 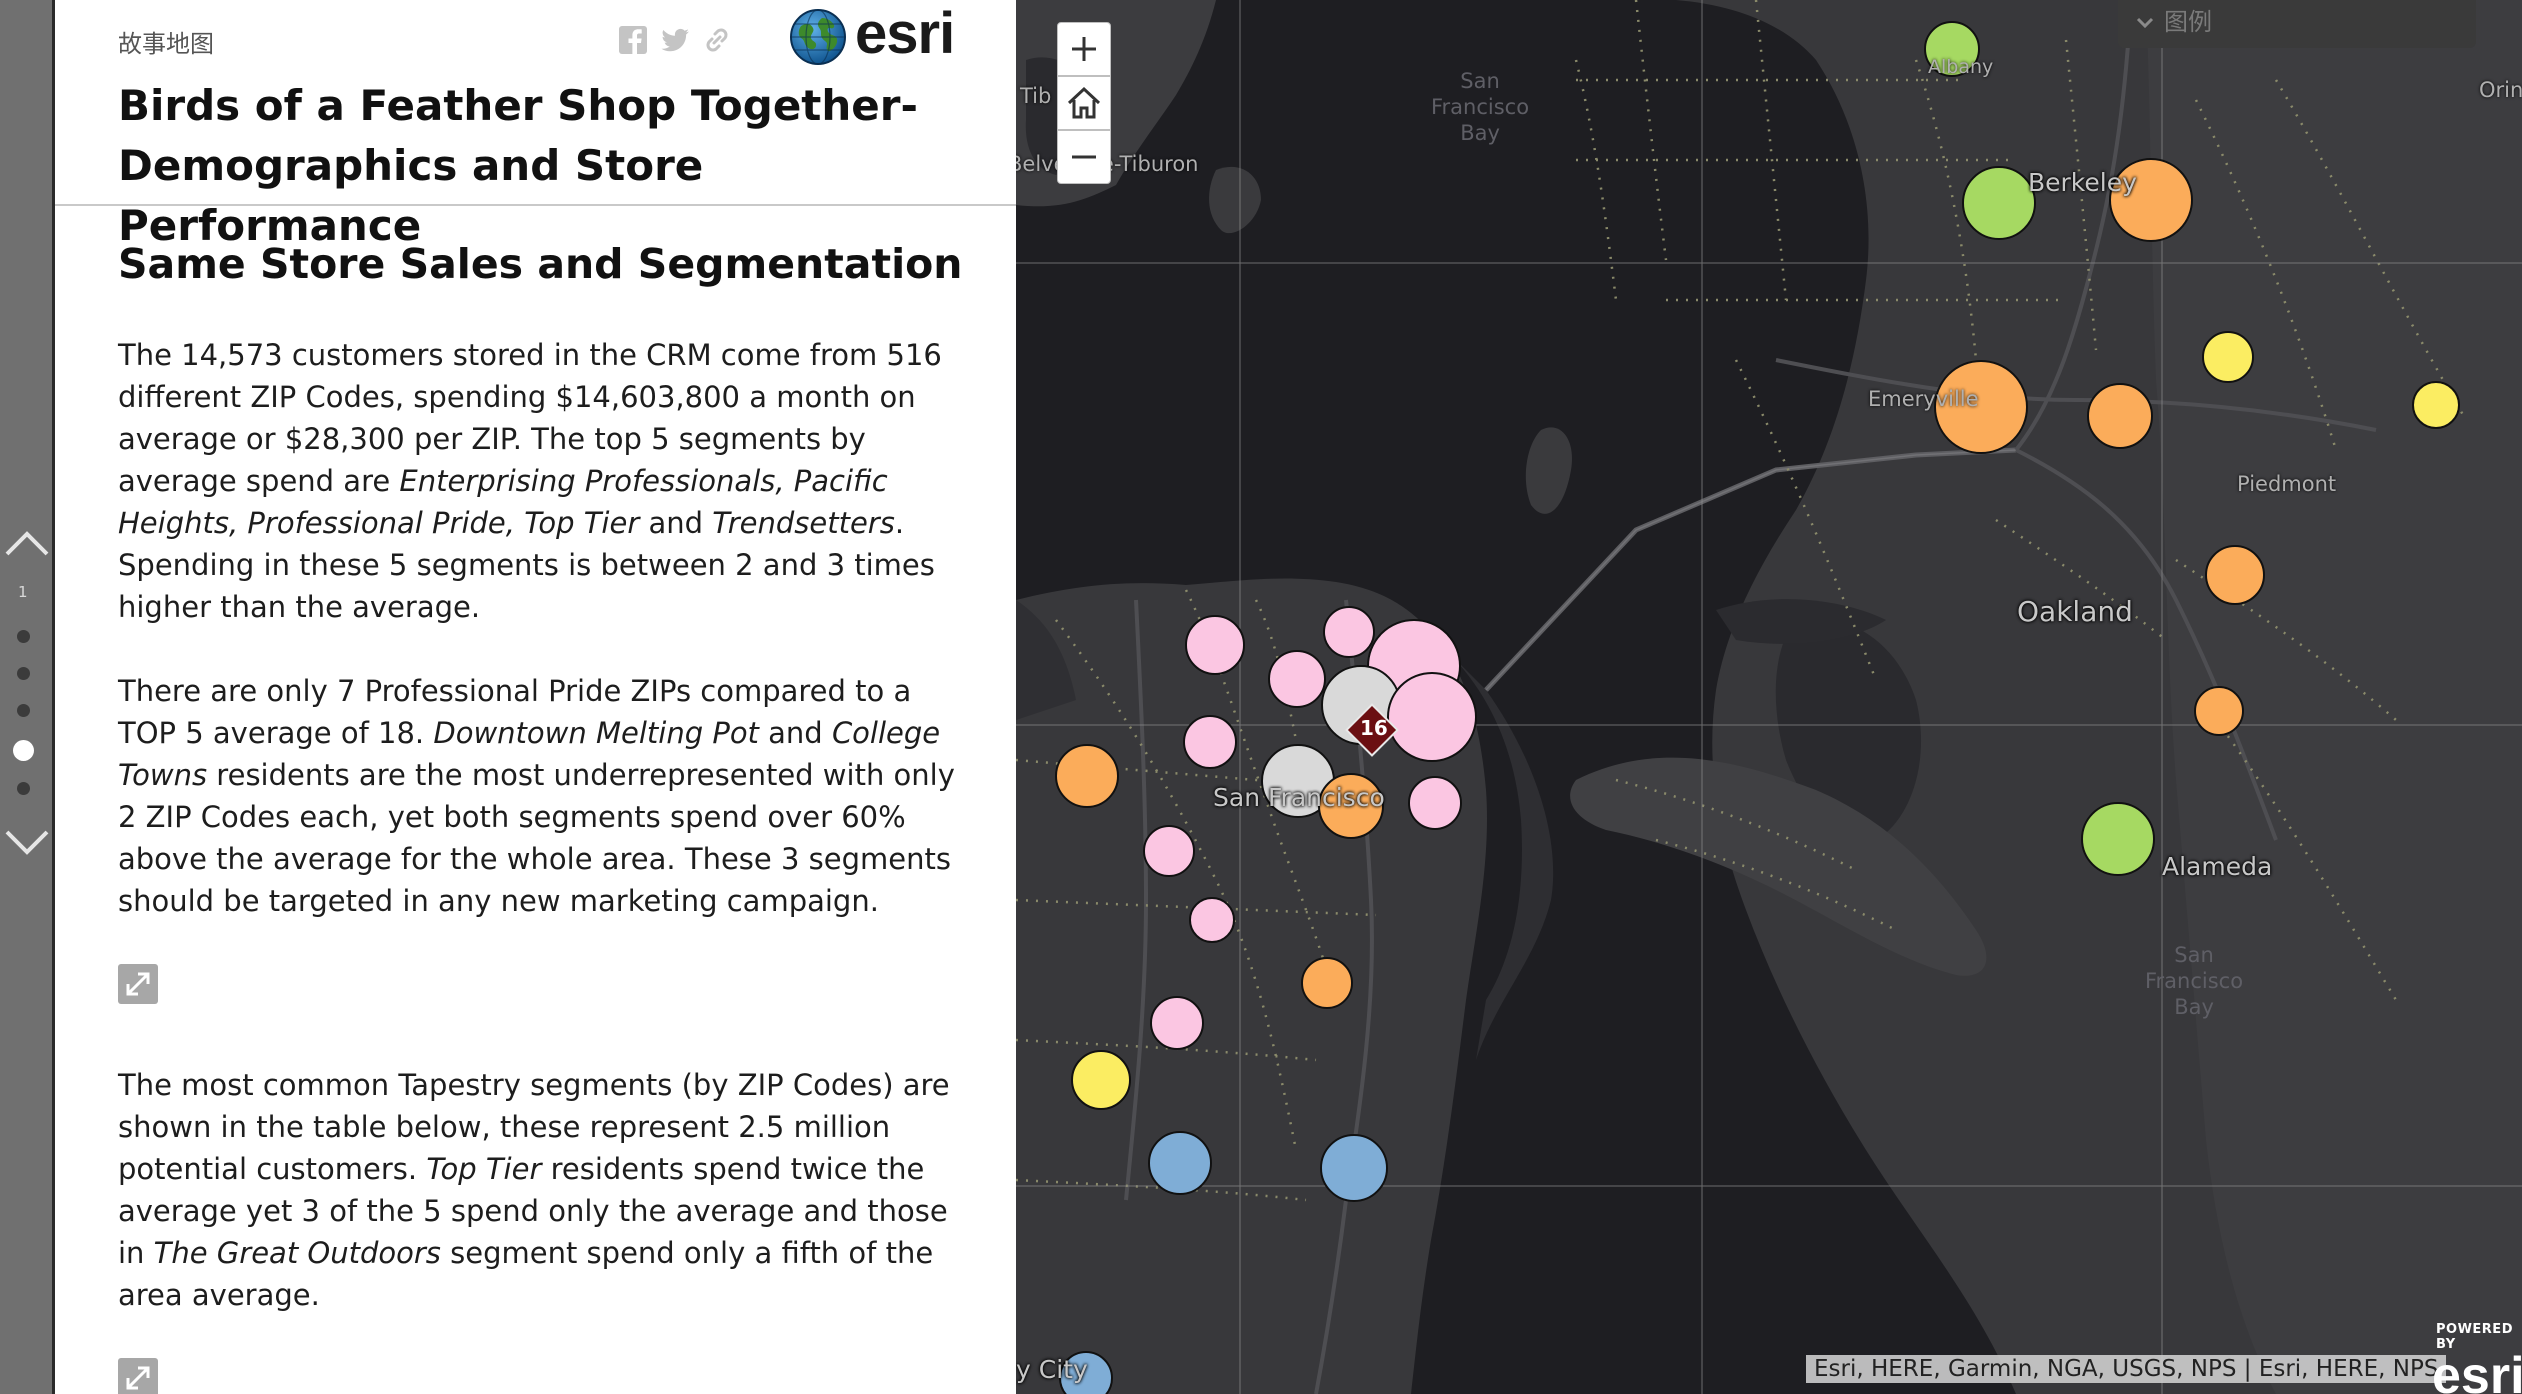 What do you see at coordinates (1052, 1369) in the screenshot?
I see `label-daly-city: y City` at bounding box center [1052, 1369].